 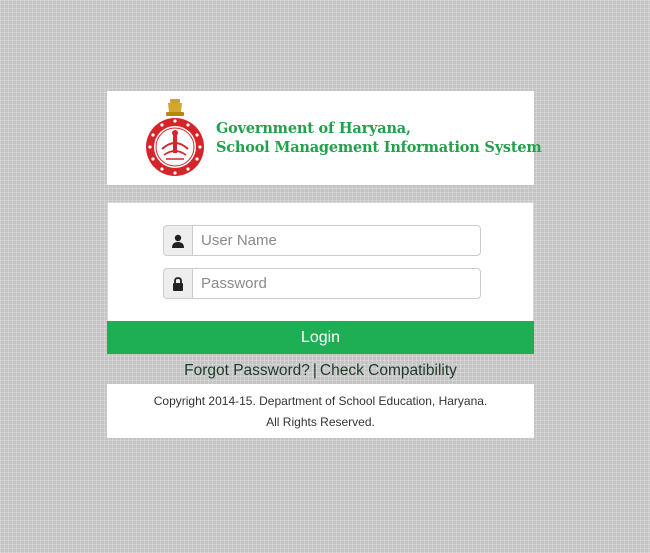 I want to click on login-button: Login, so click(x=320, y=337).